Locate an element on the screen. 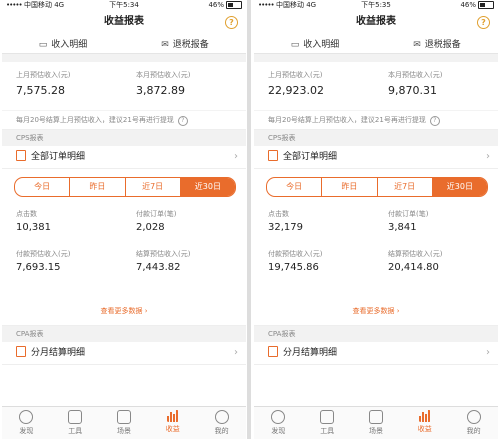 The image size is (500, 439). tools-icon is located at coordinates (327, 417).